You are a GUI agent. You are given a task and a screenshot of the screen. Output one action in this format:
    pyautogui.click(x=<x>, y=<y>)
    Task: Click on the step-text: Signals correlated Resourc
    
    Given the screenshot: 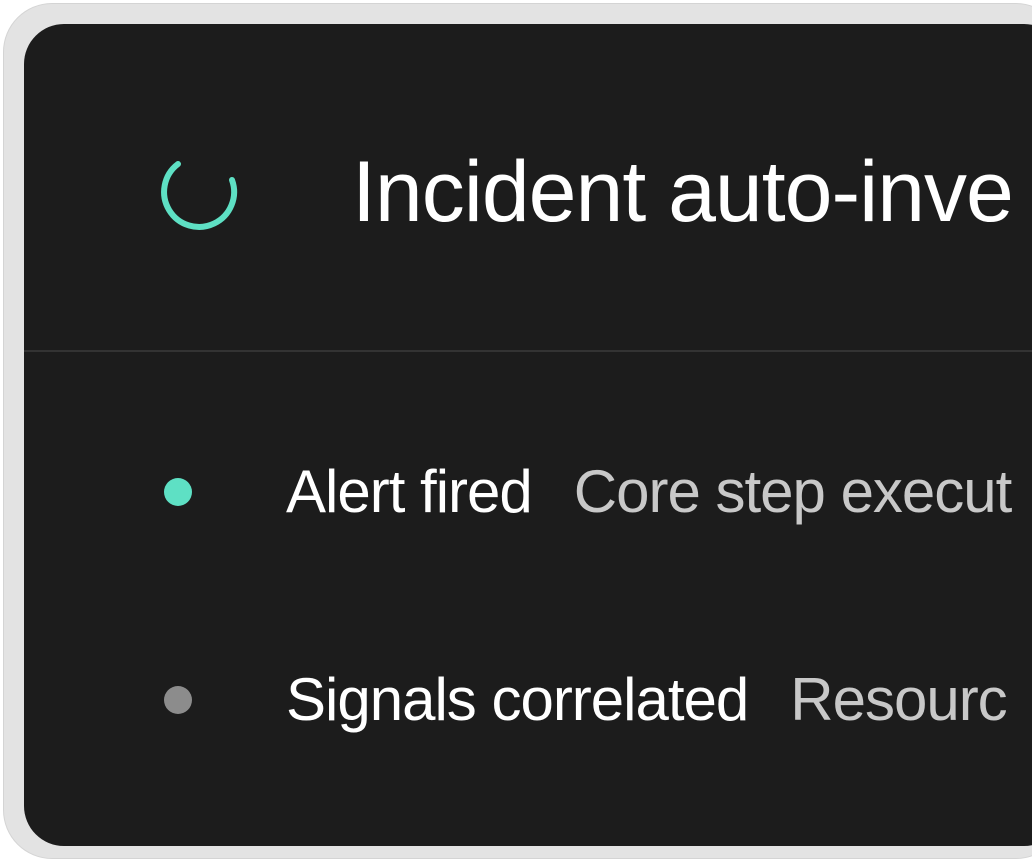 What is the action you would take?
    pyautogui.click(x=647, y=700)
    